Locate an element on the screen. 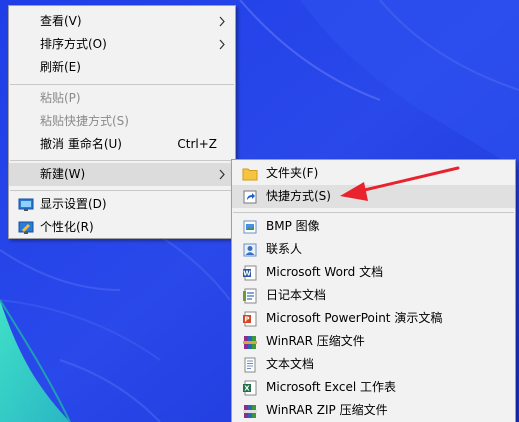 Image resolution: width=519 pixels, height=422 pixels. submenu-item-contact-label: 联系人 is located at coordinates (284, 249).